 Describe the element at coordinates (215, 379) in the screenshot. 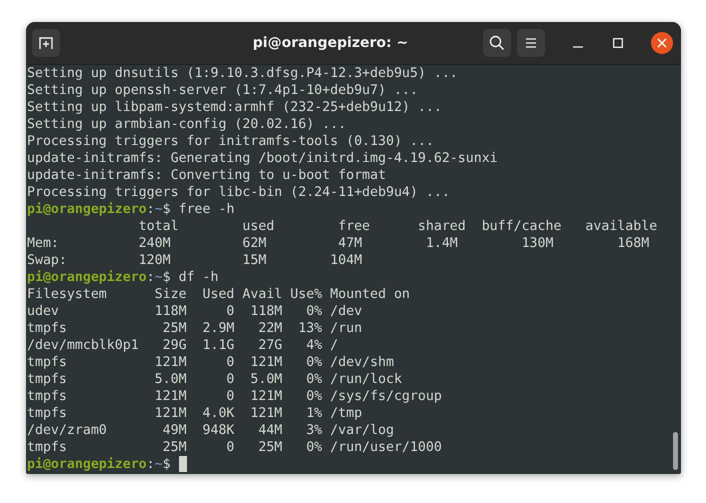

I see `output-line: tmpfs 5.0M 0 5.0M 0% /run/lock` at that location.